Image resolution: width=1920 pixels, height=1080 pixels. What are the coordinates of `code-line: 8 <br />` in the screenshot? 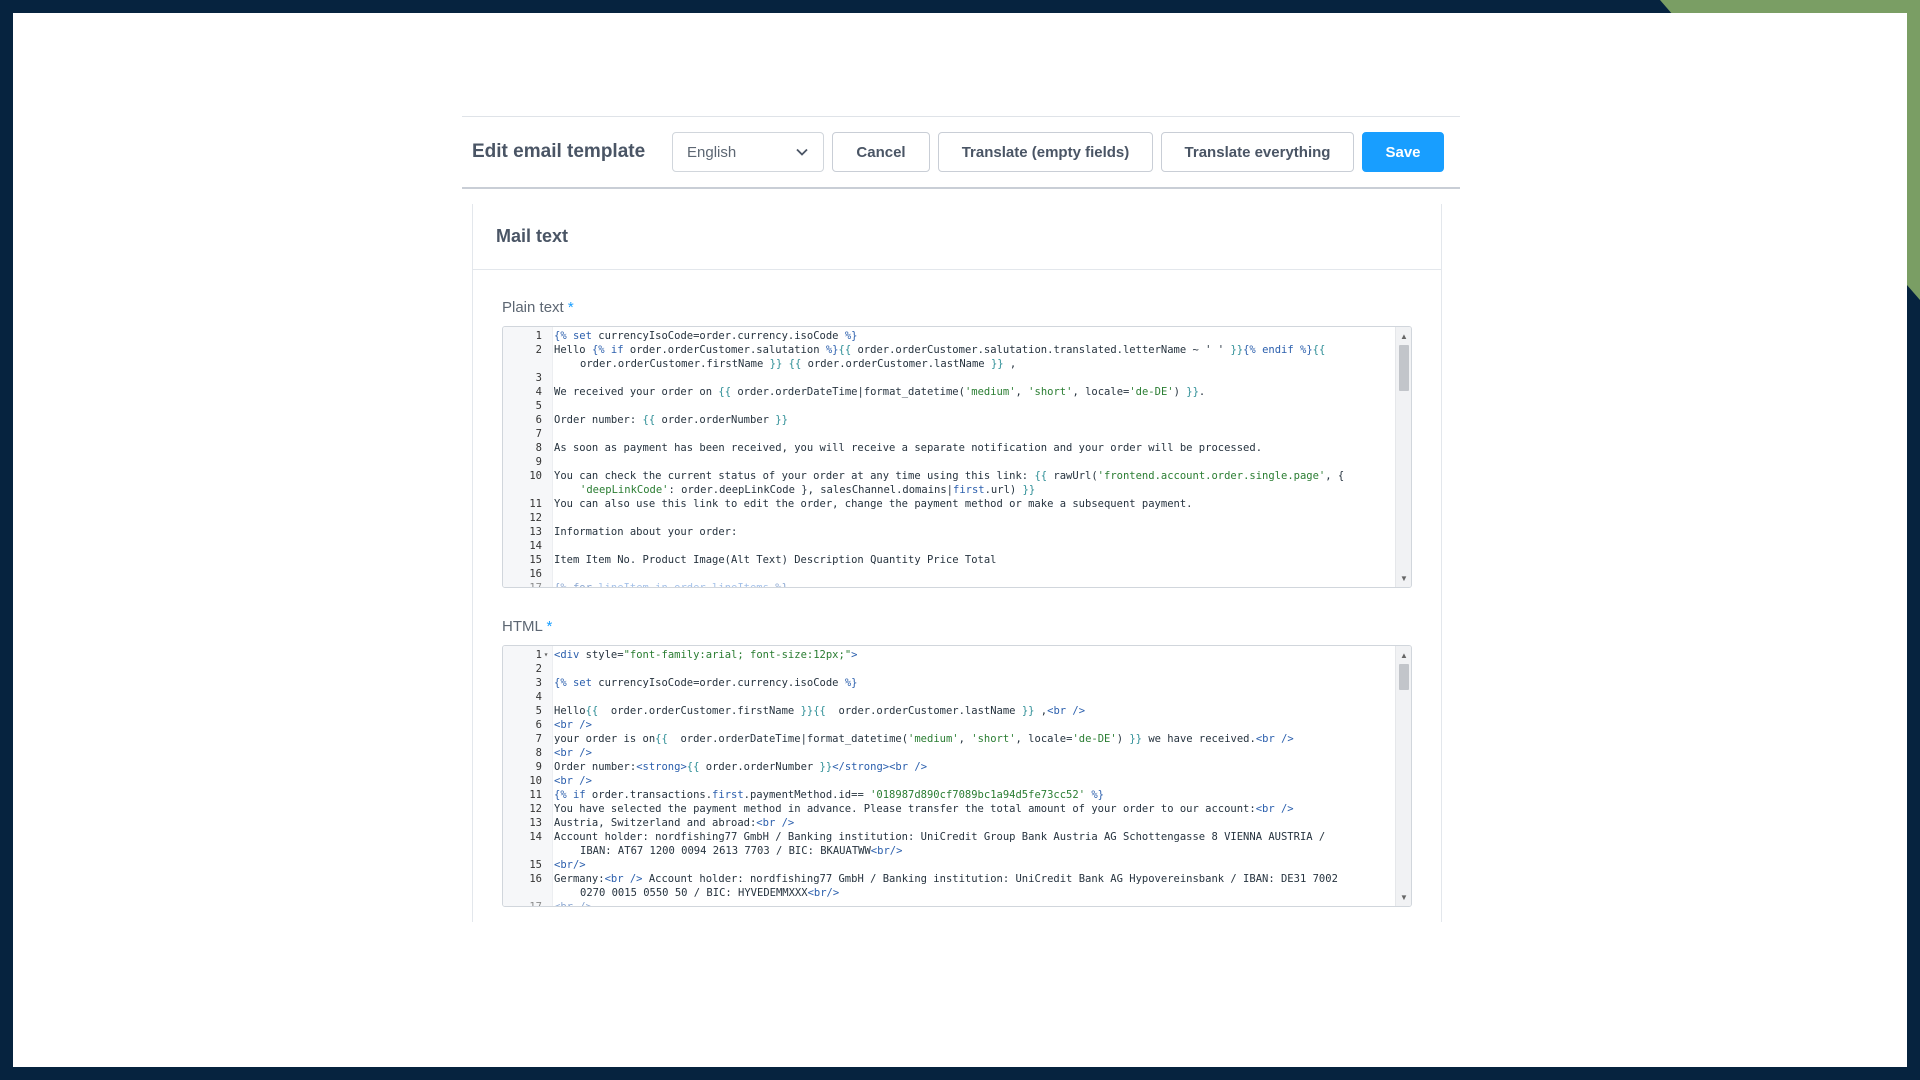 It's located at (948, 753).